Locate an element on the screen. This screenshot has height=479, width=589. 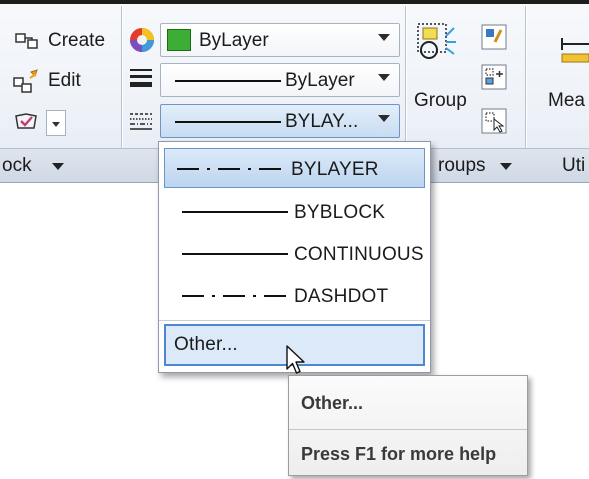
create-block-icon is located at coordinates (27, 42).